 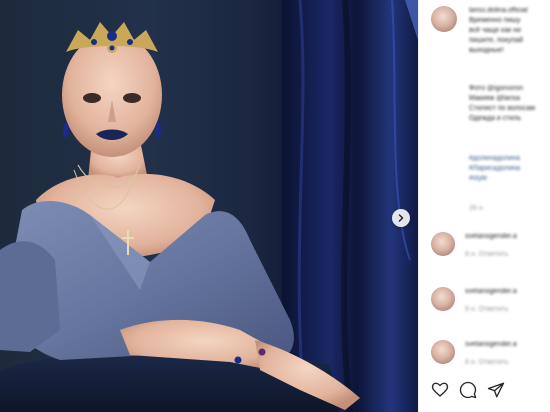 What do you see at coordinates (495, 118) in the screenshot?
I see `credits-line: Одежда и стиль` at bounding box center [495, 118].